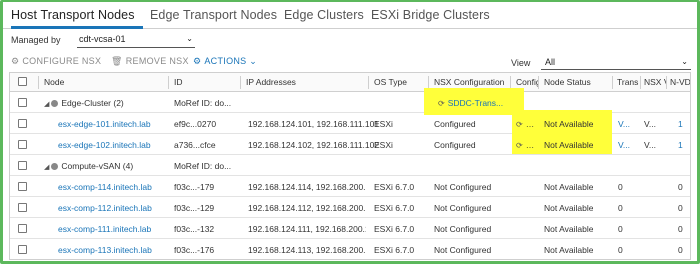 The width and height of the screenshot is (700, 264). What do you see at coordinates (197, 61) in the screenshot?
I see `settings-icon: ⚙` at bounding box center [197, 61].